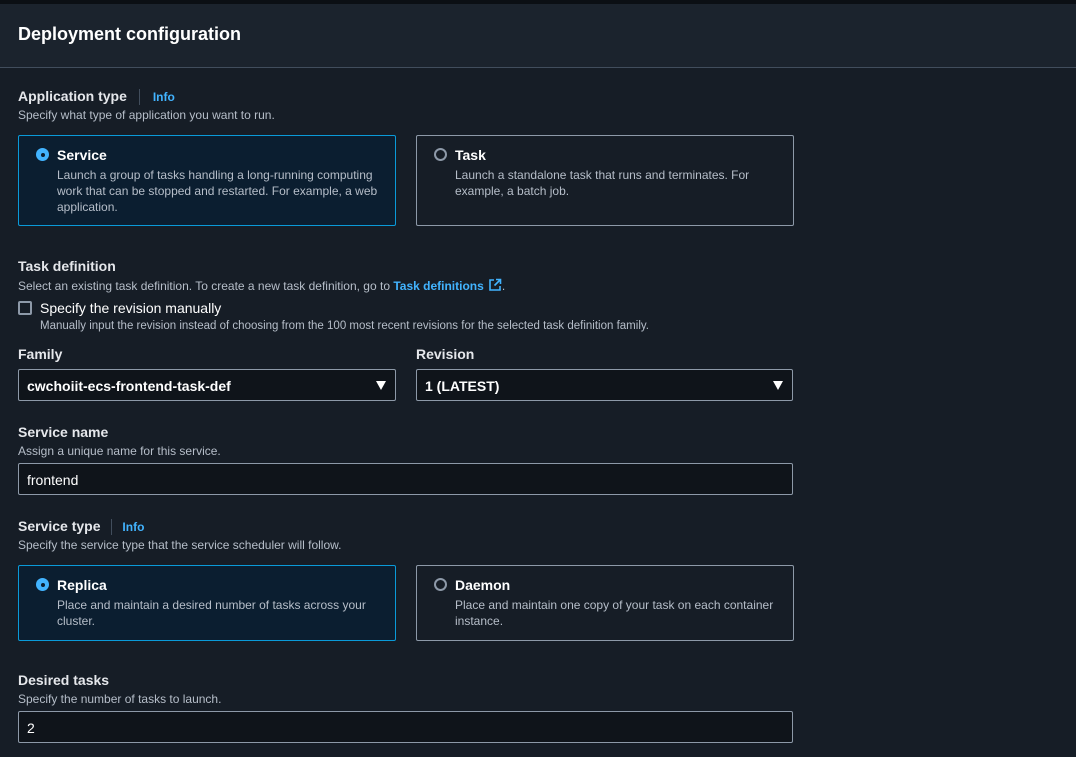 This screenshot has height=757, width=1076. What do you see at coordinates (462, 386) in the screenshot?
I see `revision-select-value: 1 (LATEST)` at bounding box center [462, 386].